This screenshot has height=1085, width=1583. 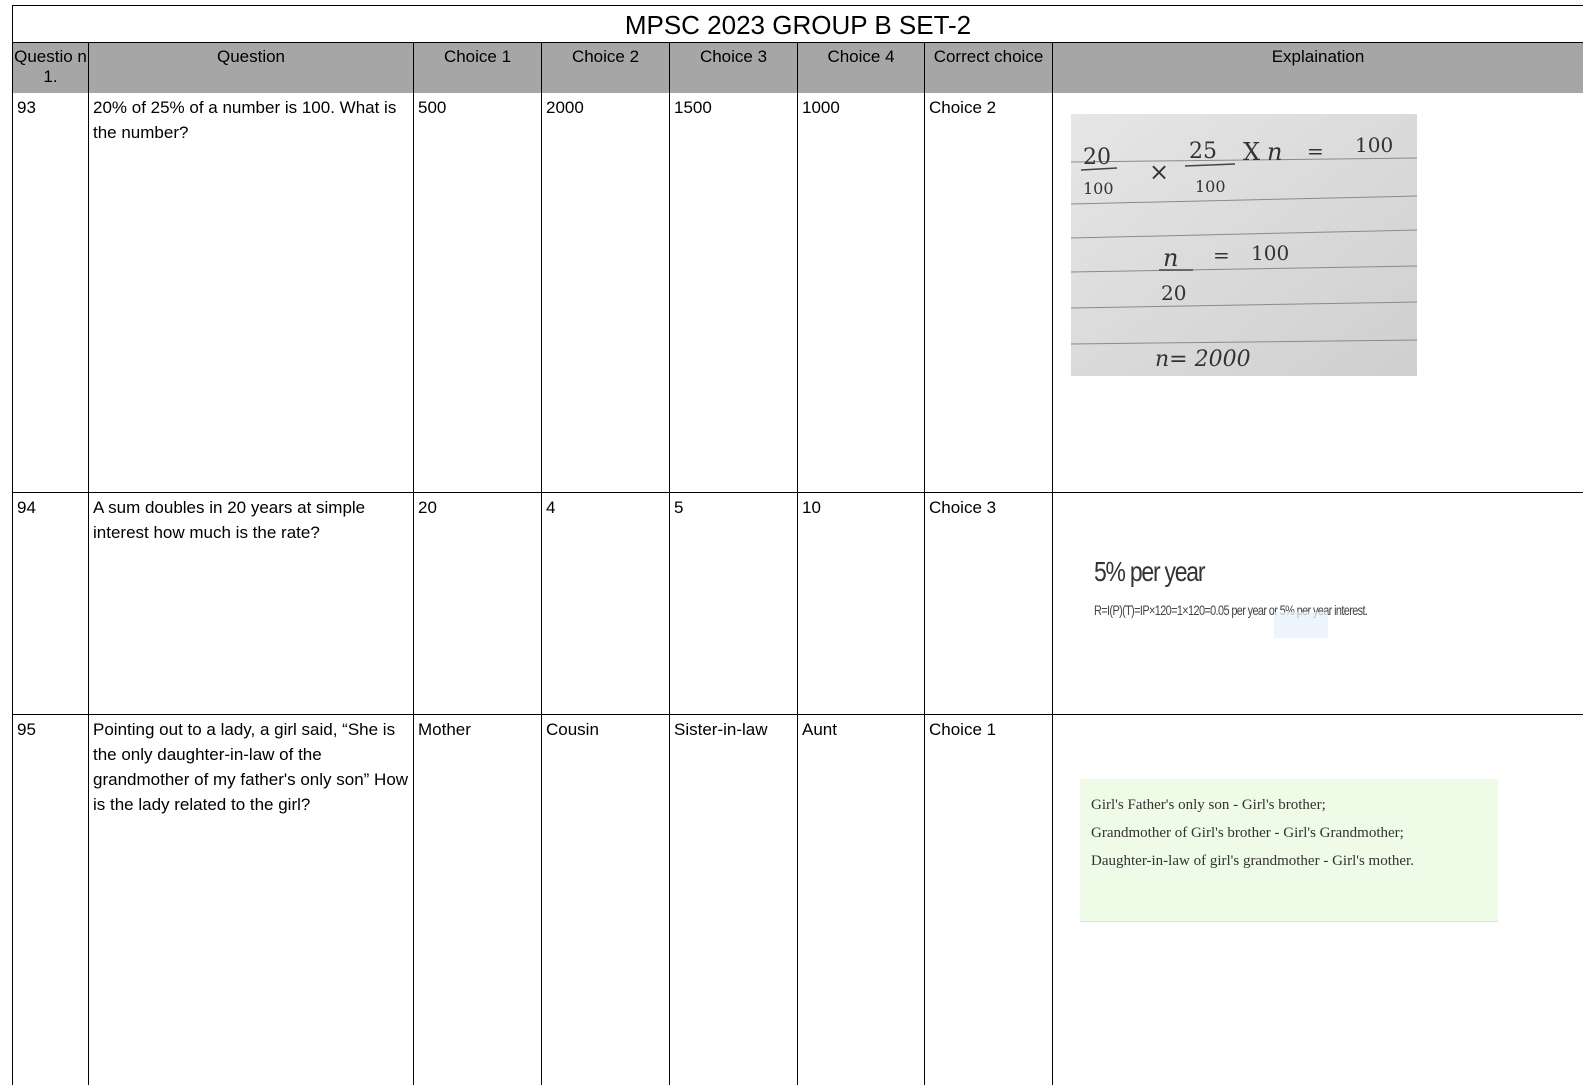 I want to click on hw-line1-mid: 25, so click(x=1203, y=151).